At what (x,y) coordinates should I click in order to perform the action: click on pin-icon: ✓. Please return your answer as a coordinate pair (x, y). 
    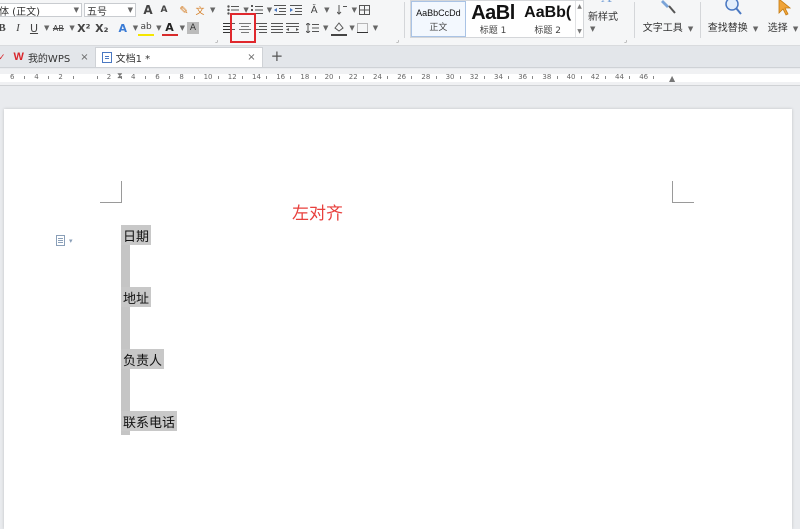
    Looking at the image, I should click on (4, 60).